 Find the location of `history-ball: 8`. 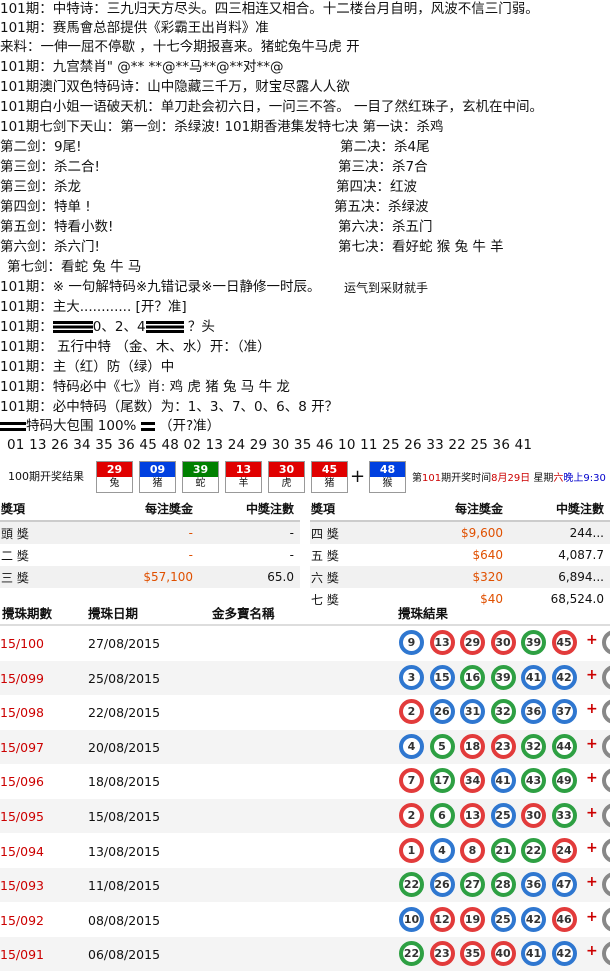

history-ball: 8 is located at coordinates (472, 850).